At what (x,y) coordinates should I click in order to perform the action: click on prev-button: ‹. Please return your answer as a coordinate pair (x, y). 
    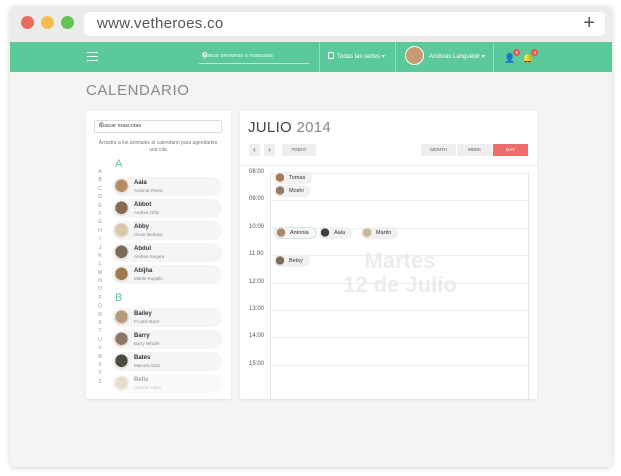
    Looking at the image, I should click on (254, 150).